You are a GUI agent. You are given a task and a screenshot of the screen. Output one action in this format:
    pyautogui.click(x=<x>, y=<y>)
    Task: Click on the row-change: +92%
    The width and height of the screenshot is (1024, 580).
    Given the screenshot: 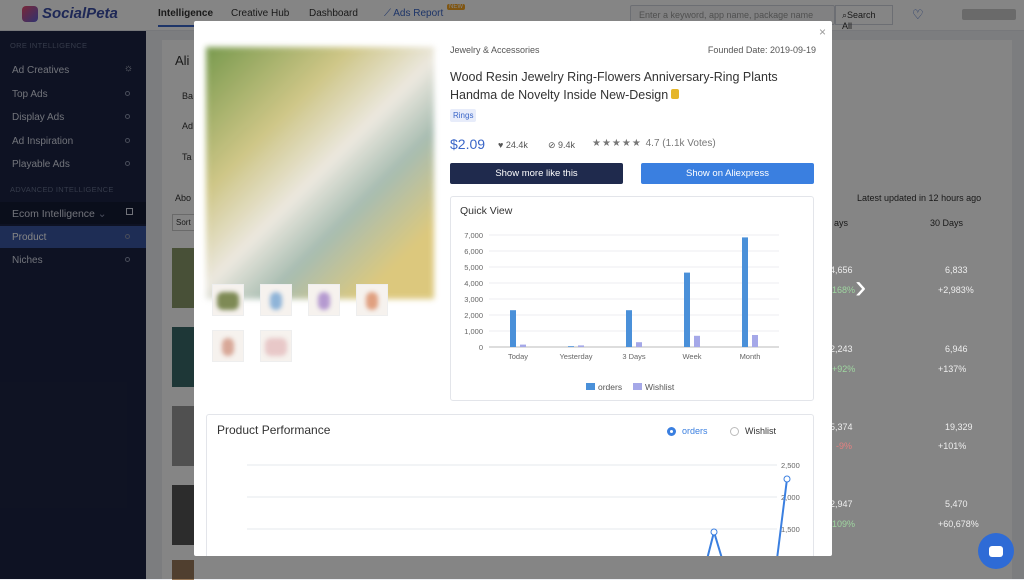 What is the action you would take?
    pyautogui.click(x=844, y=369)
    